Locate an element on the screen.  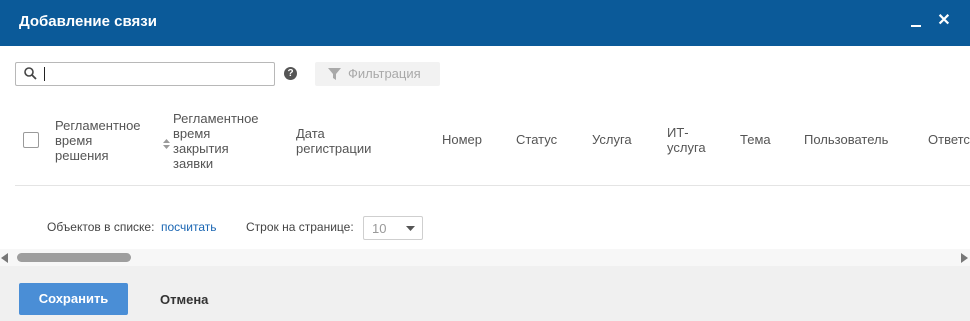
save-button: Сохранить is located at coordinates (73, 299).